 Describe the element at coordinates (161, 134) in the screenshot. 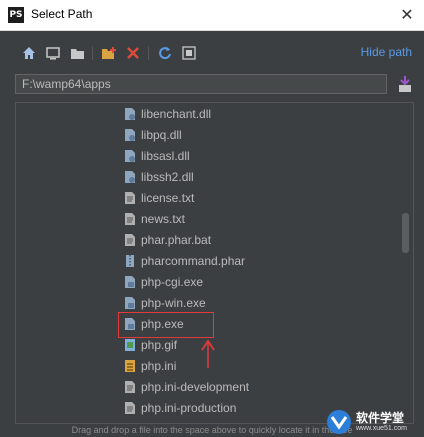

I see `file-item-label: libpq.dll` at that location.